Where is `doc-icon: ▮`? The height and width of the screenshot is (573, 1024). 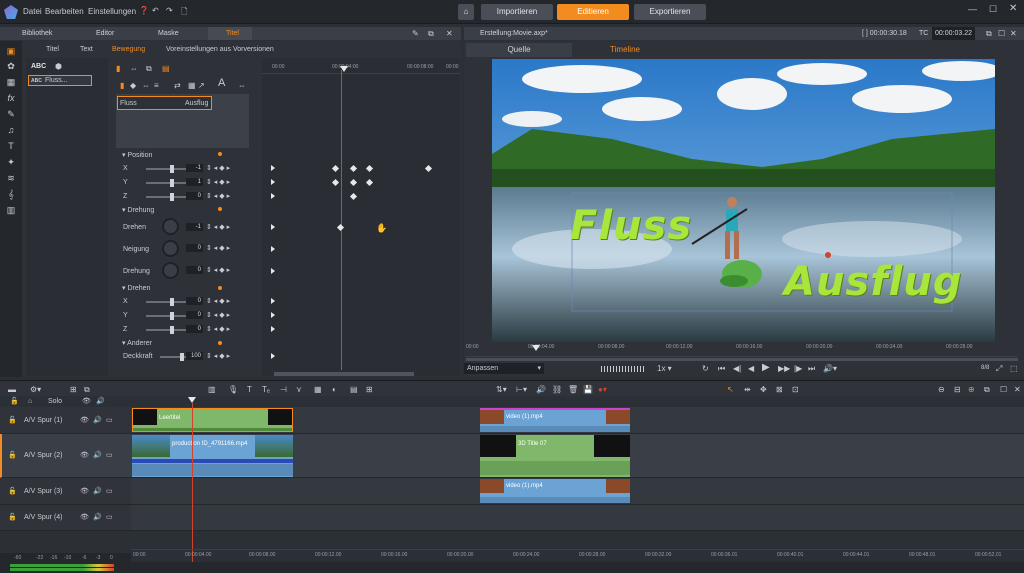
doc-icon: ▮ is located at coordinates (118, 68).